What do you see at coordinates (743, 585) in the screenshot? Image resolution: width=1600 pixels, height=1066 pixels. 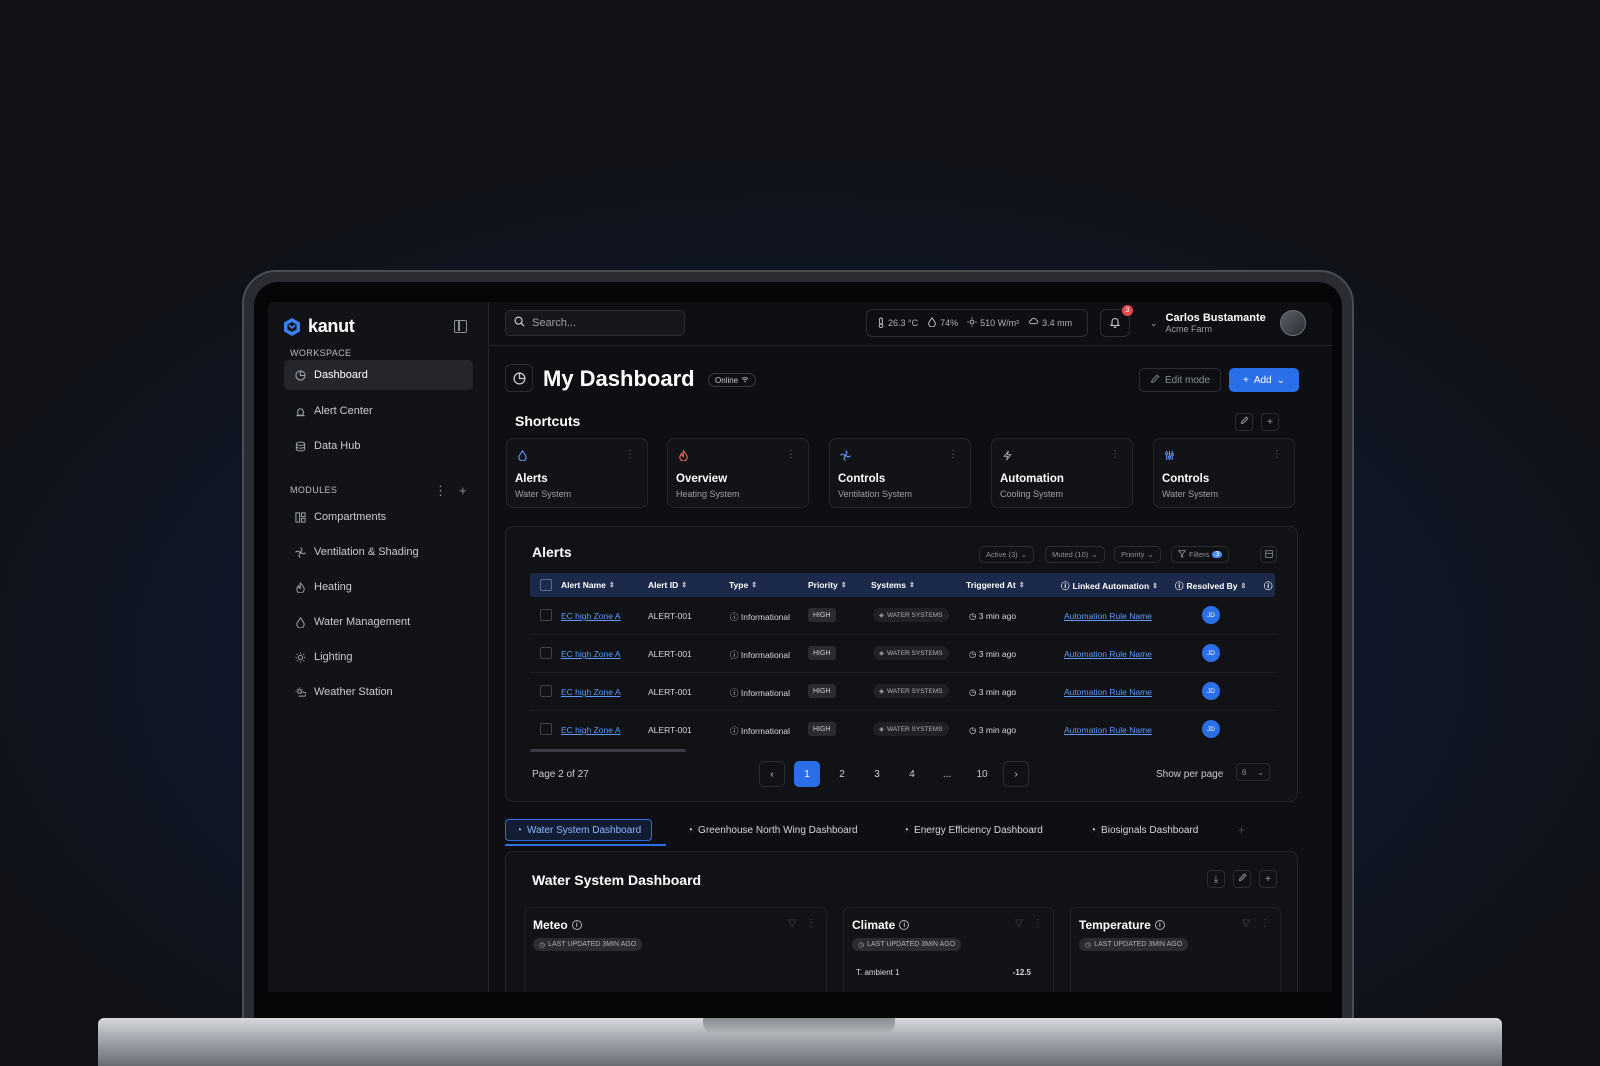 I see `column-header: Type ⇕` at bounding box center [743, 585].